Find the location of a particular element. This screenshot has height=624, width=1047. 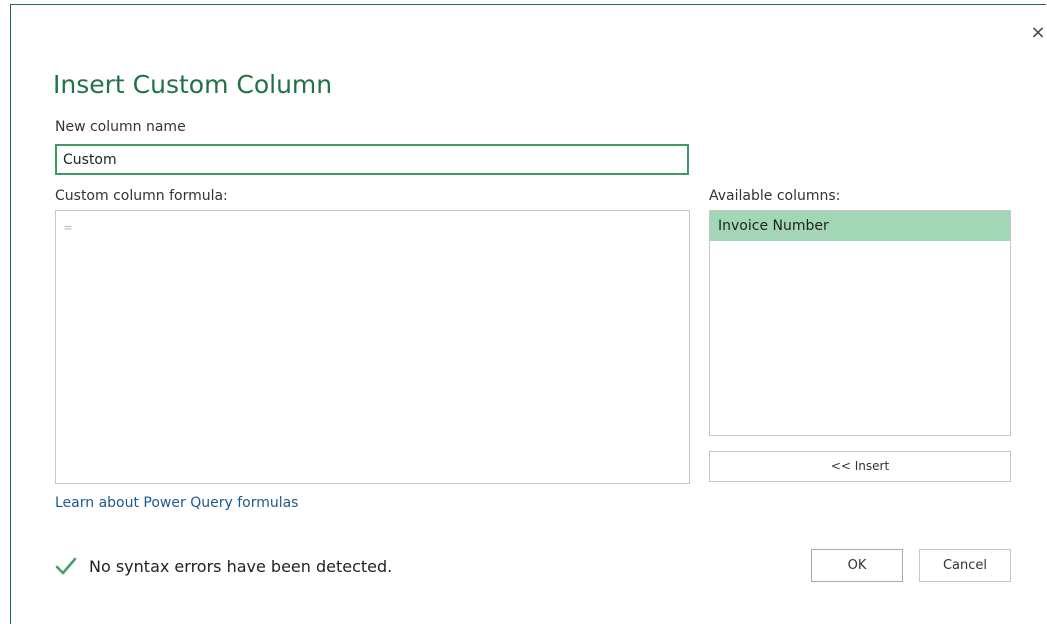

insert-button: << Insert is located at coordinates (860, 466).